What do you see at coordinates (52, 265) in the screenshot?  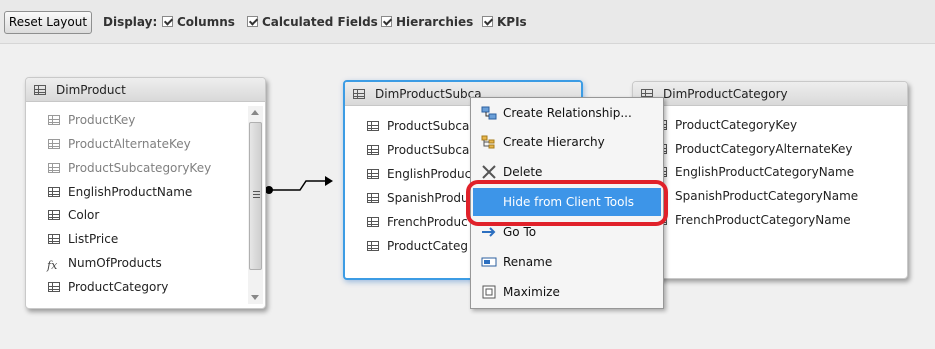 I see `calculated-field-icon: fx` at bounding box center [52, 265].